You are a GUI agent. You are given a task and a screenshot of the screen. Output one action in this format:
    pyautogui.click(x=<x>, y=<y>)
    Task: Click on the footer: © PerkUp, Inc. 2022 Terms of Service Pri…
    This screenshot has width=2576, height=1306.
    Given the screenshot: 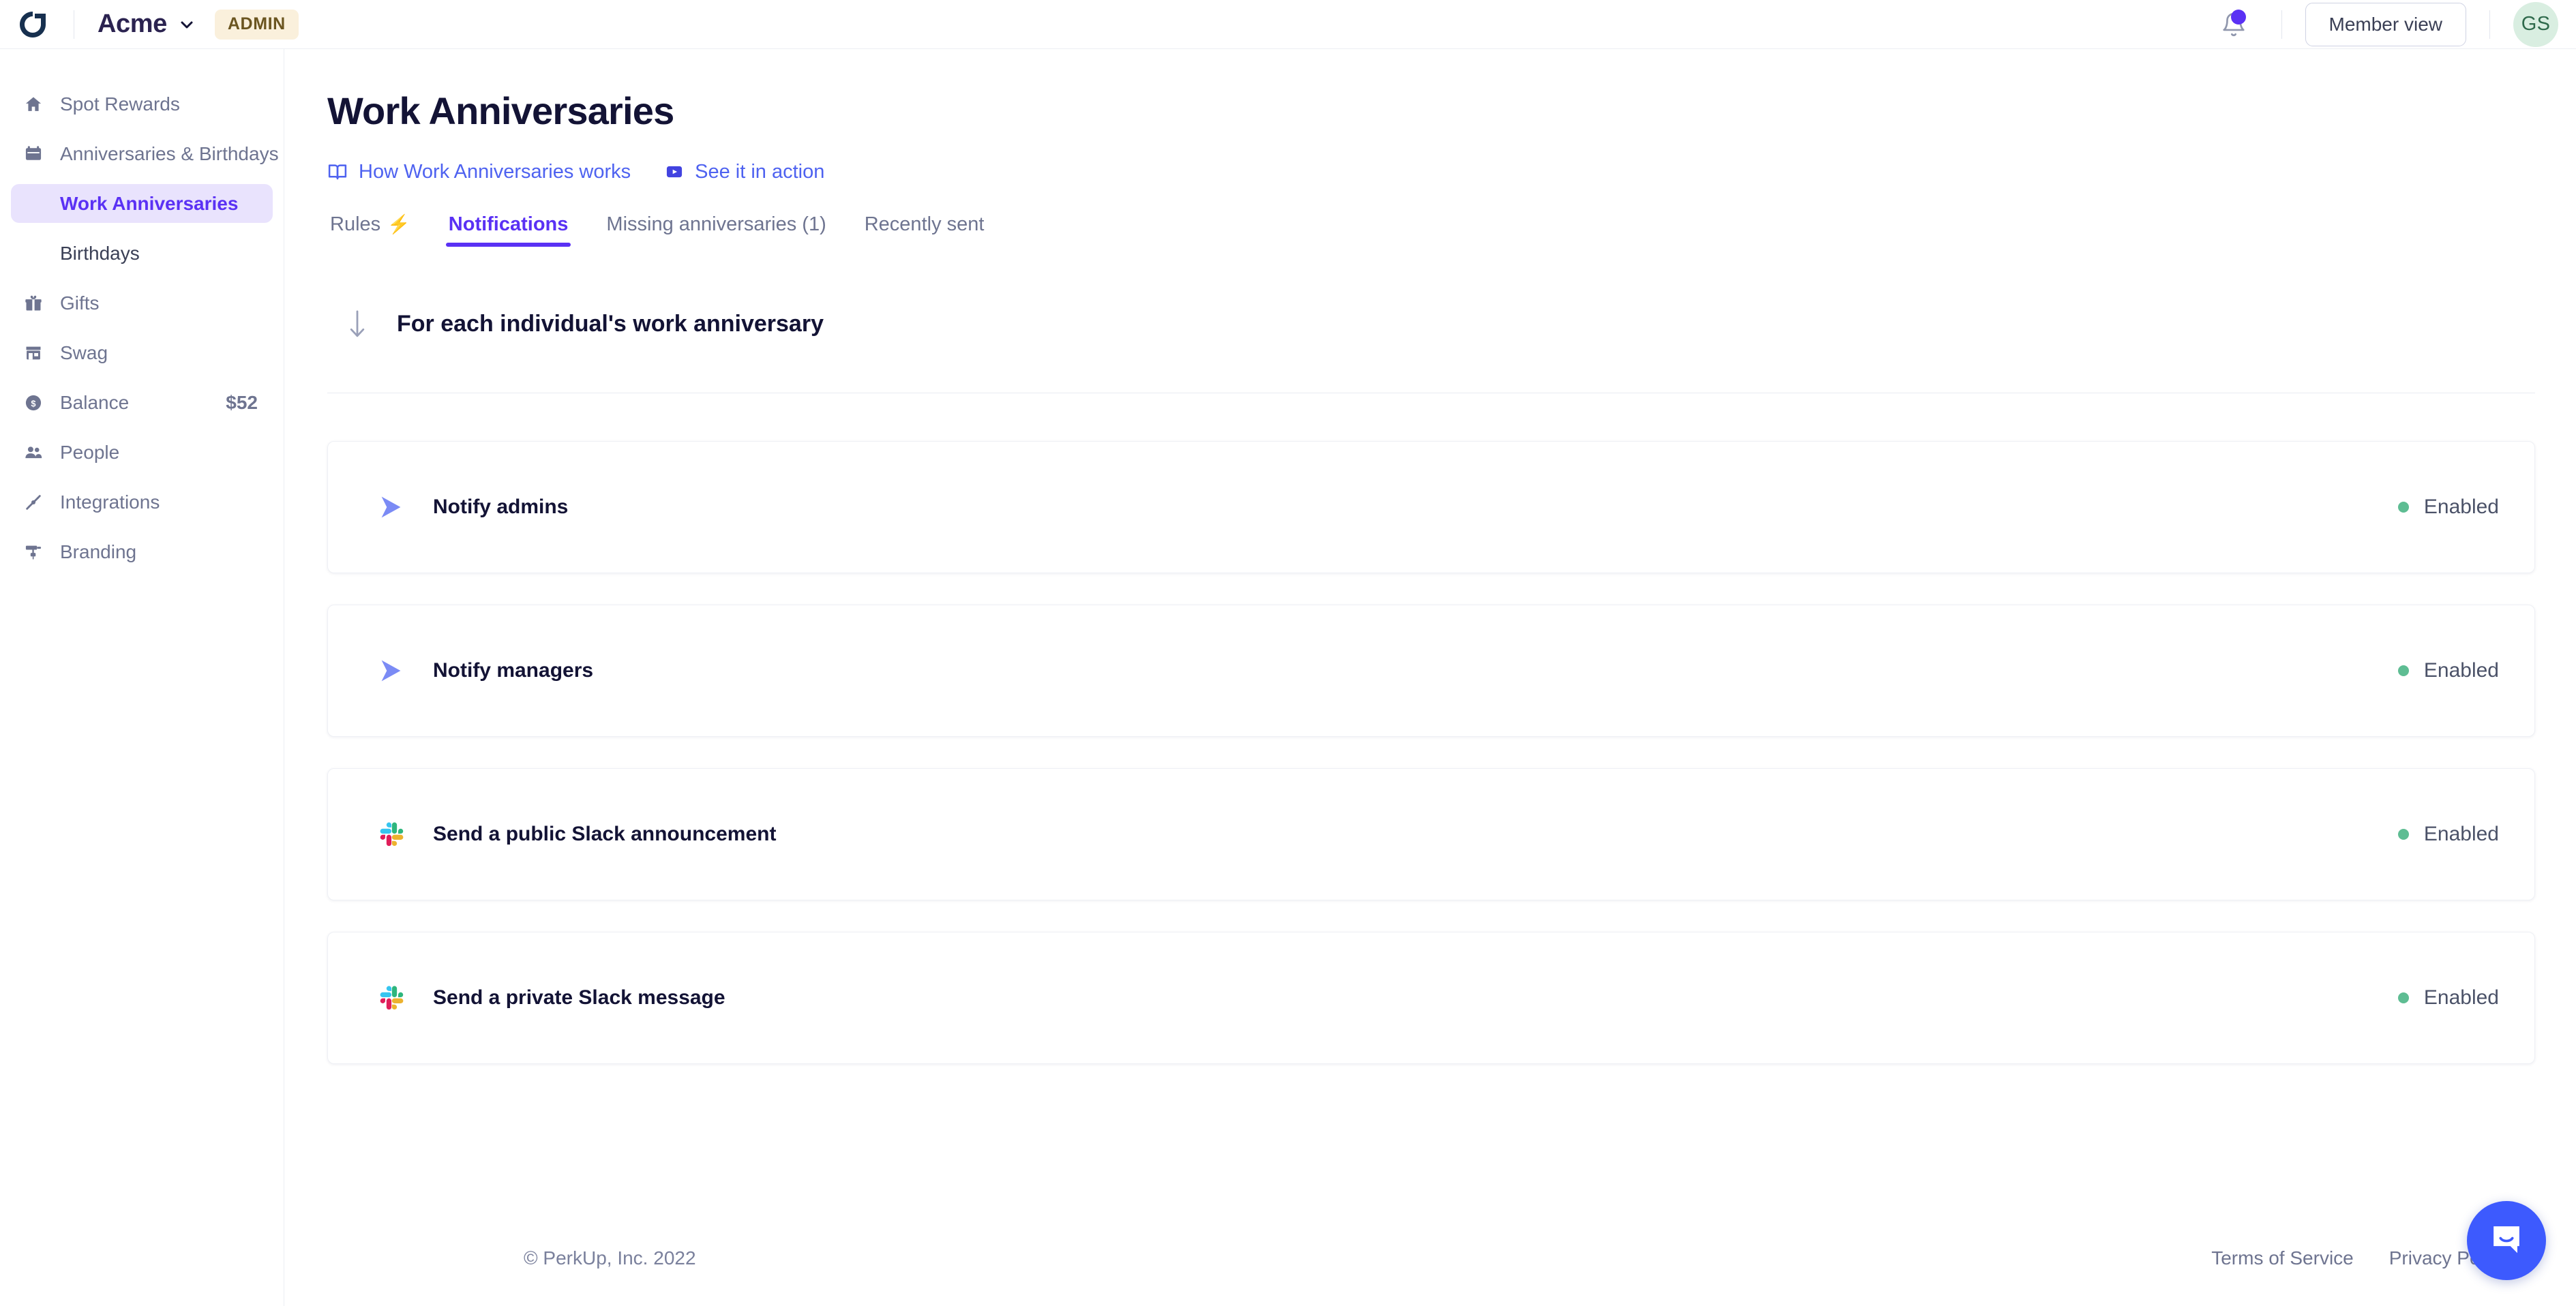 What is the action you would take?
    pyautogui.click(x=1430, y=1258)
    